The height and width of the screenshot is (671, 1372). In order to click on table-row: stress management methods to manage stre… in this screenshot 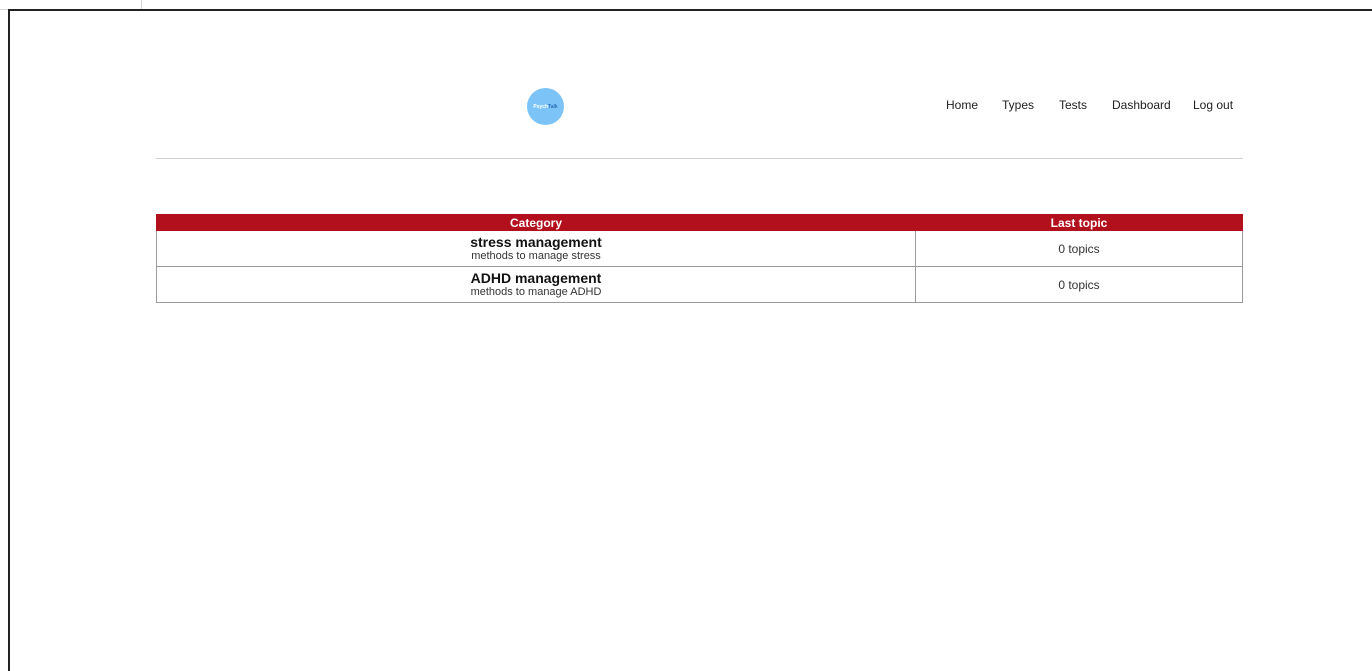, I will do `click(699, 248)`.